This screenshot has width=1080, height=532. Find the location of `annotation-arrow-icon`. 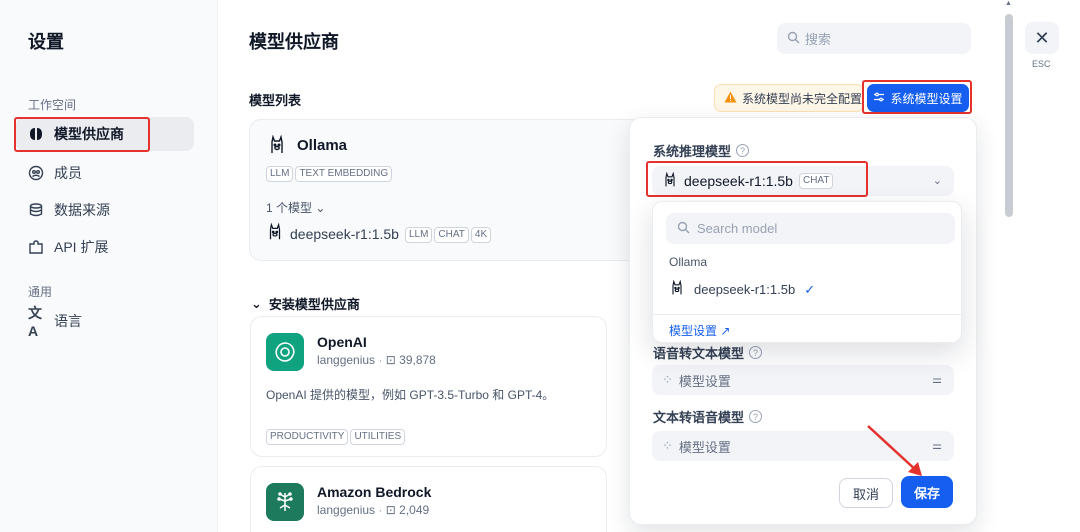

annotation-arrow-icon is located at coordinates (894, 450).